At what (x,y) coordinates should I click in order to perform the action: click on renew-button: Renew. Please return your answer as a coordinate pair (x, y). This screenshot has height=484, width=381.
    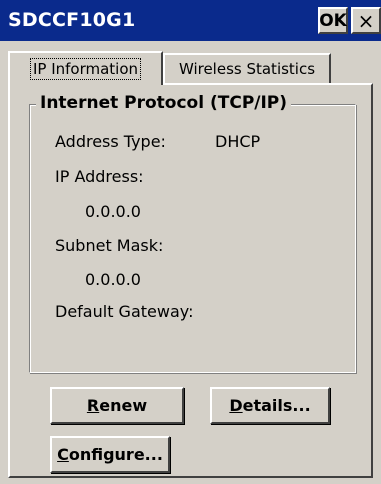
    Looking at the image, I should click on (117, 405).